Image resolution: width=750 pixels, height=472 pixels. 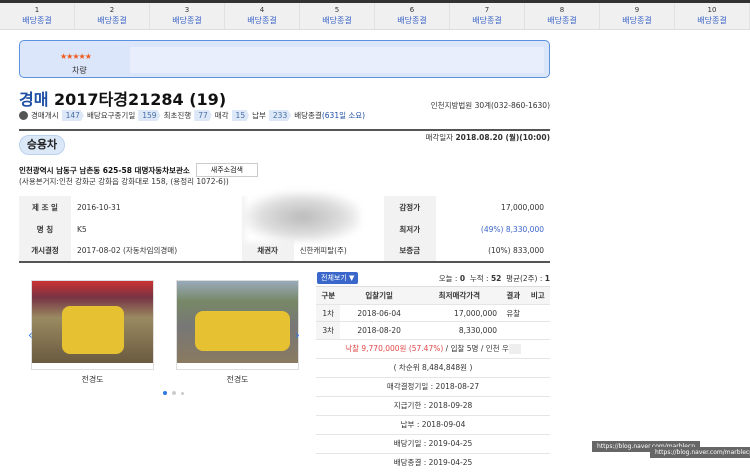 I want to click on tab-6: 6 배당종결, so click(x=412, y=16).